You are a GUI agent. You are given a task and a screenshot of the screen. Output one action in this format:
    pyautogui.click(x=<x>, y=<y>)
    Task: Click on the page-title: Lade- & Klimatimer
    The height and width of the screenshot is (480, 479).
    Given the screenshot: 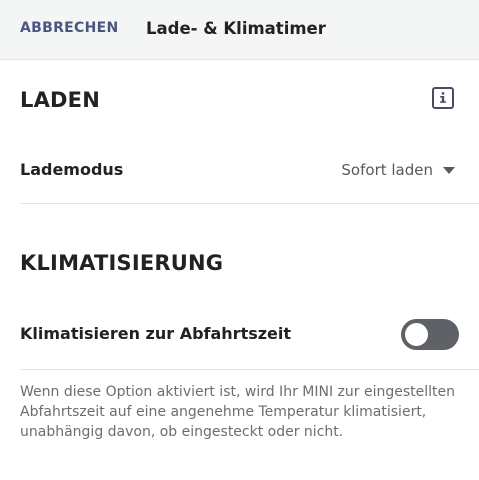 What is the action you would take?
    pyautogui.click(x=236, y=28)
    